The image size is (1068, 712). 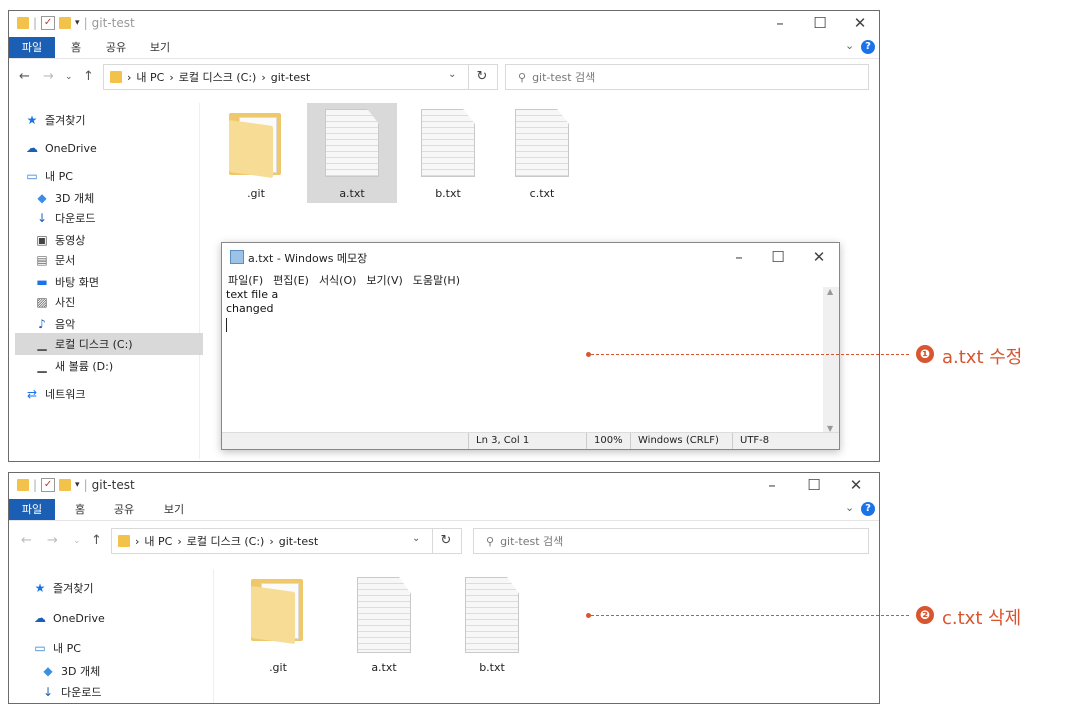 What do you see at coordinates (384, 280) in the screenshot?
I see `menu-view: 보기(V)` at bounding box center [384, 280].